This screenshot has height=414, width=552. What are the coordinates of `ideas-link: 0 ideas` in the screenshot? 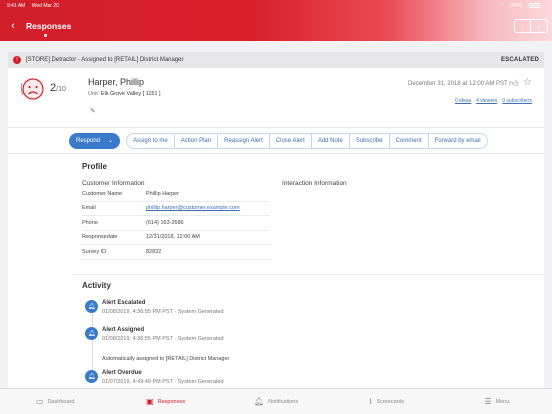 It's located at (463, 101).